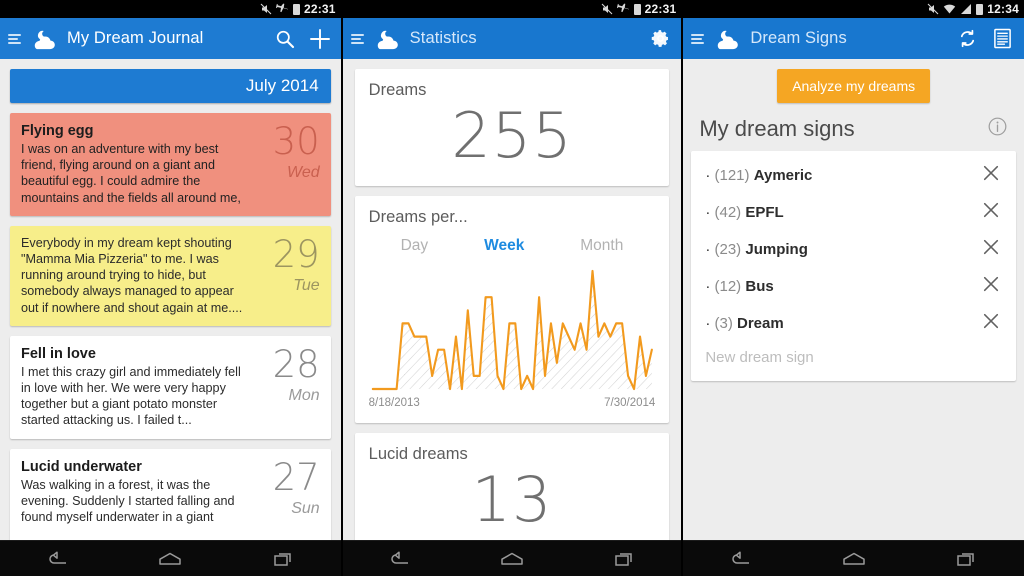  Describe the element at coordinates (728, 212) in the screenshot. I see `dream-sign-count: (42)` at that location.